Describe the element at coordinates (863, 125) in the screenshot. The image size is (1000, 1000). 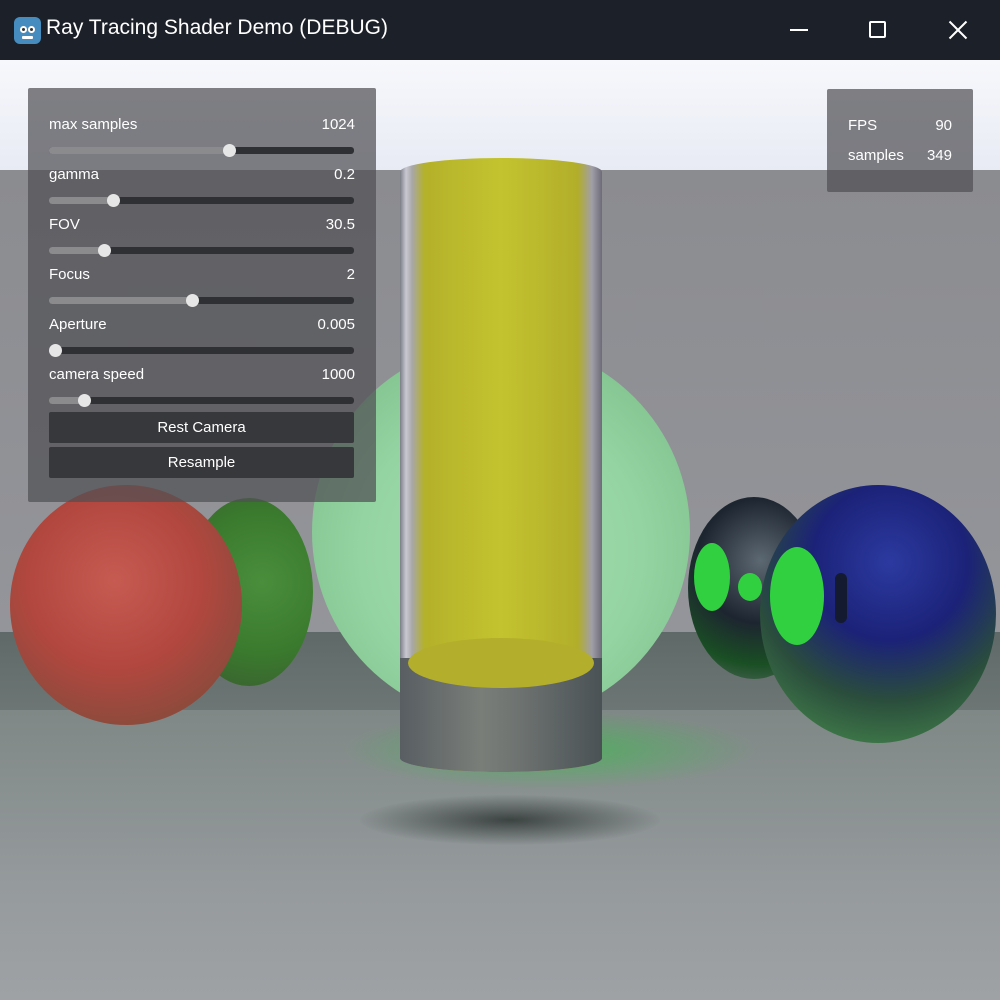
I see `fps-label: FPS` at that location.